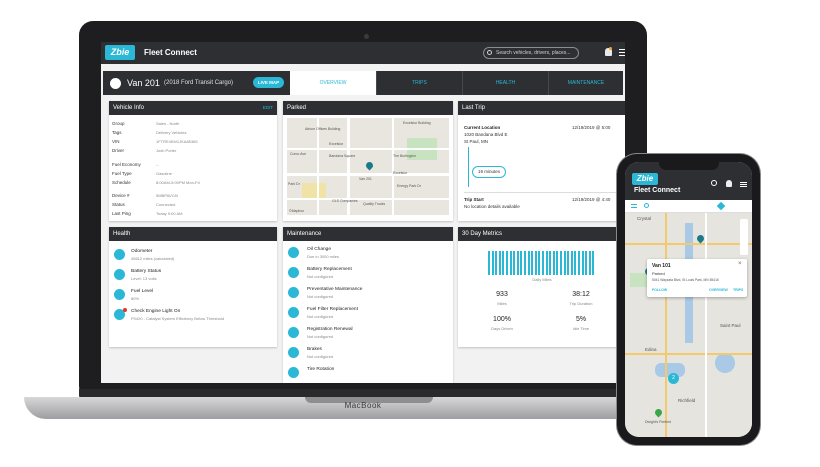 The height and width of the screenshot is (467, 820). Describe the element at coordinates (166, 150) in the screenshot. I see `info-value: Josh Porter` at that location.